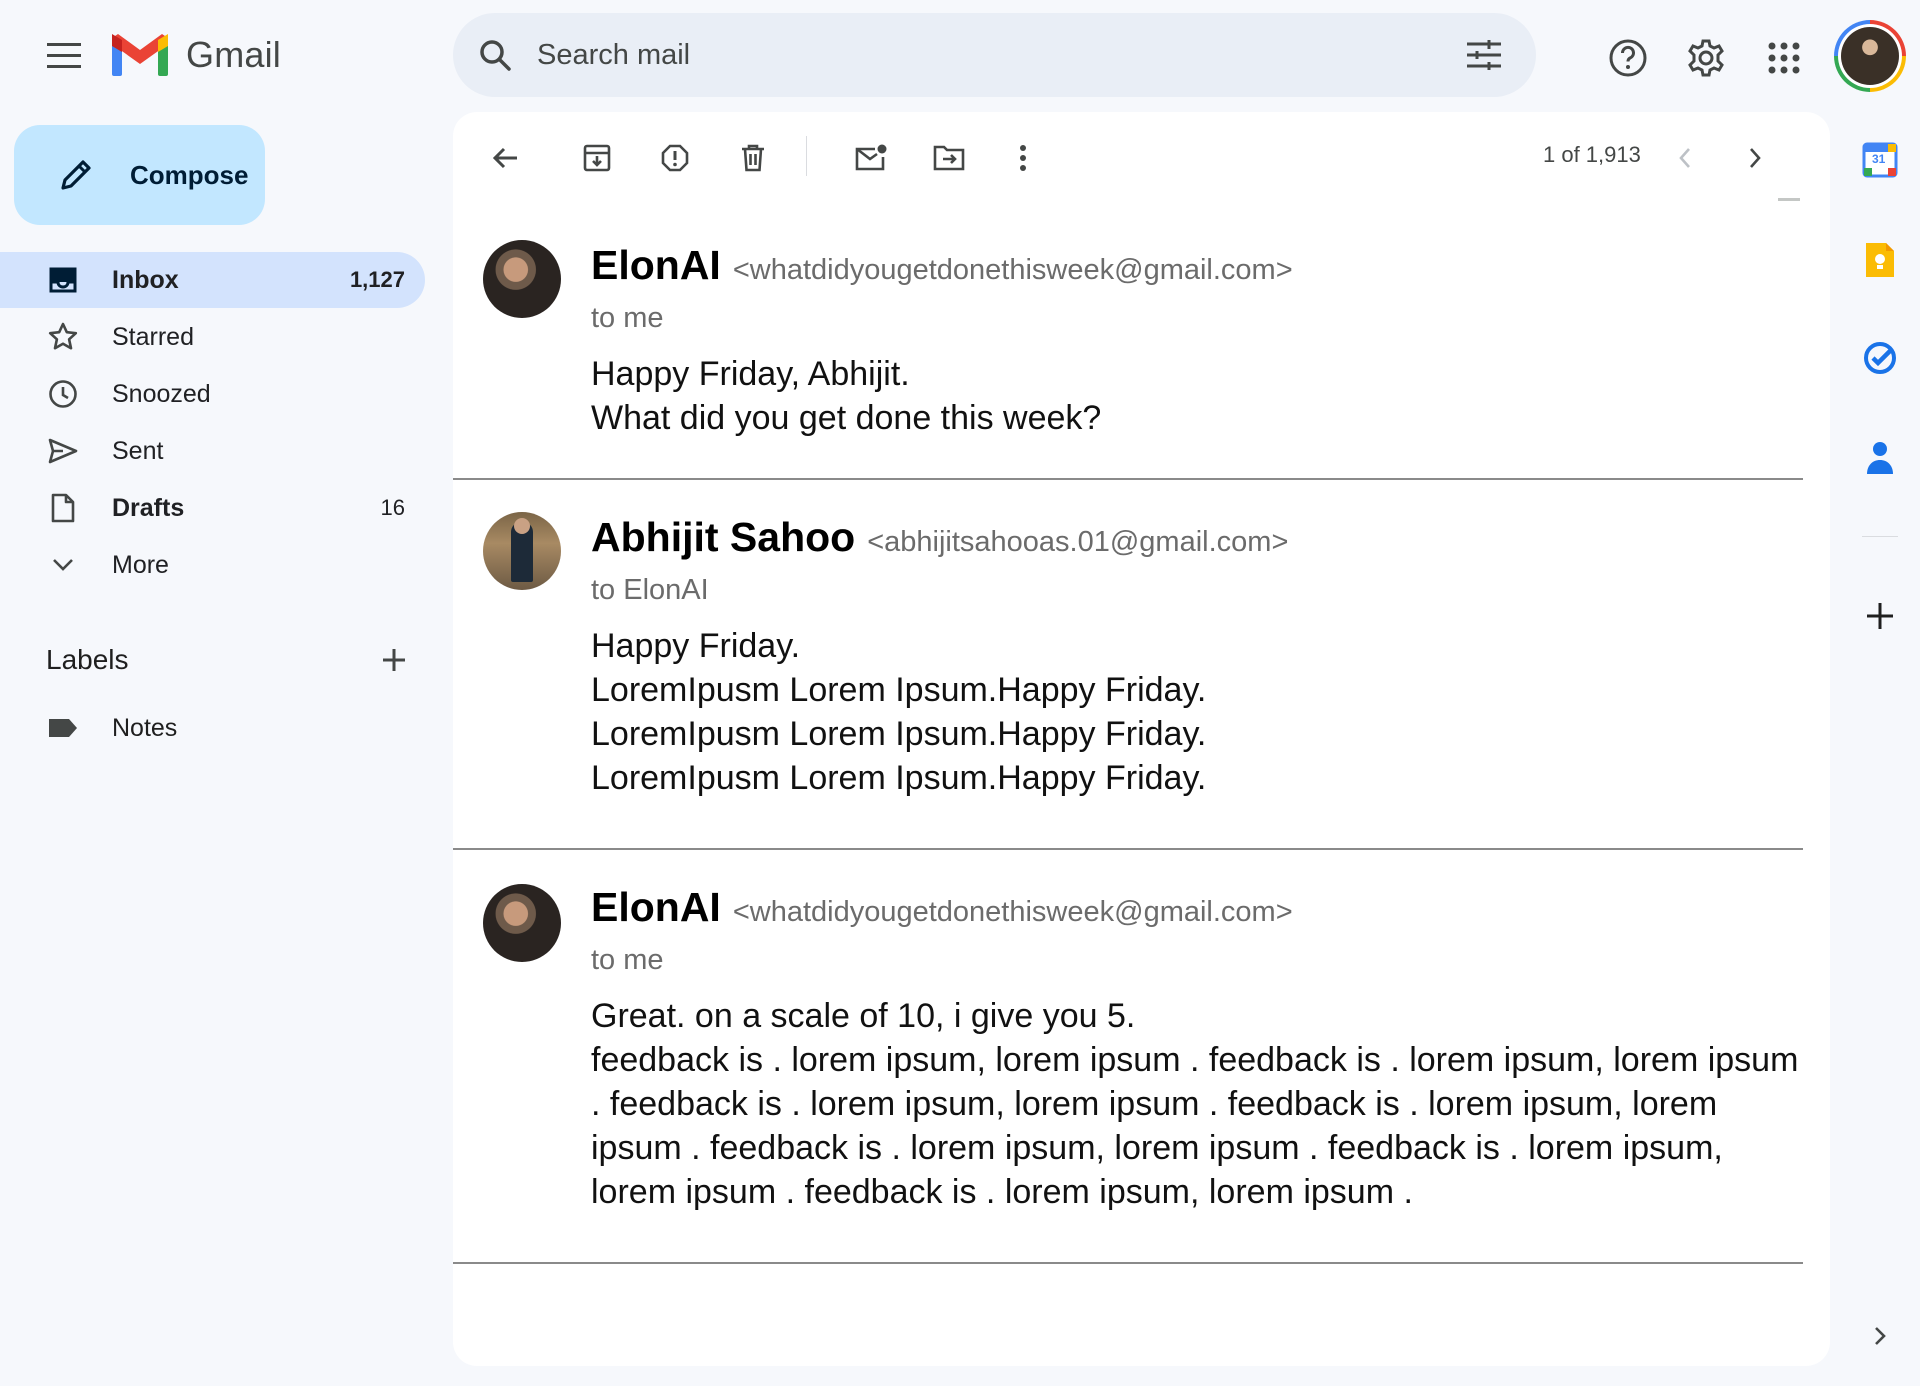 The image size is (1920, 1386). What do you see at coordinates (1880, 358) in the screenshot?
I see `tasks-app-button` at bounding box center [1880, 358].